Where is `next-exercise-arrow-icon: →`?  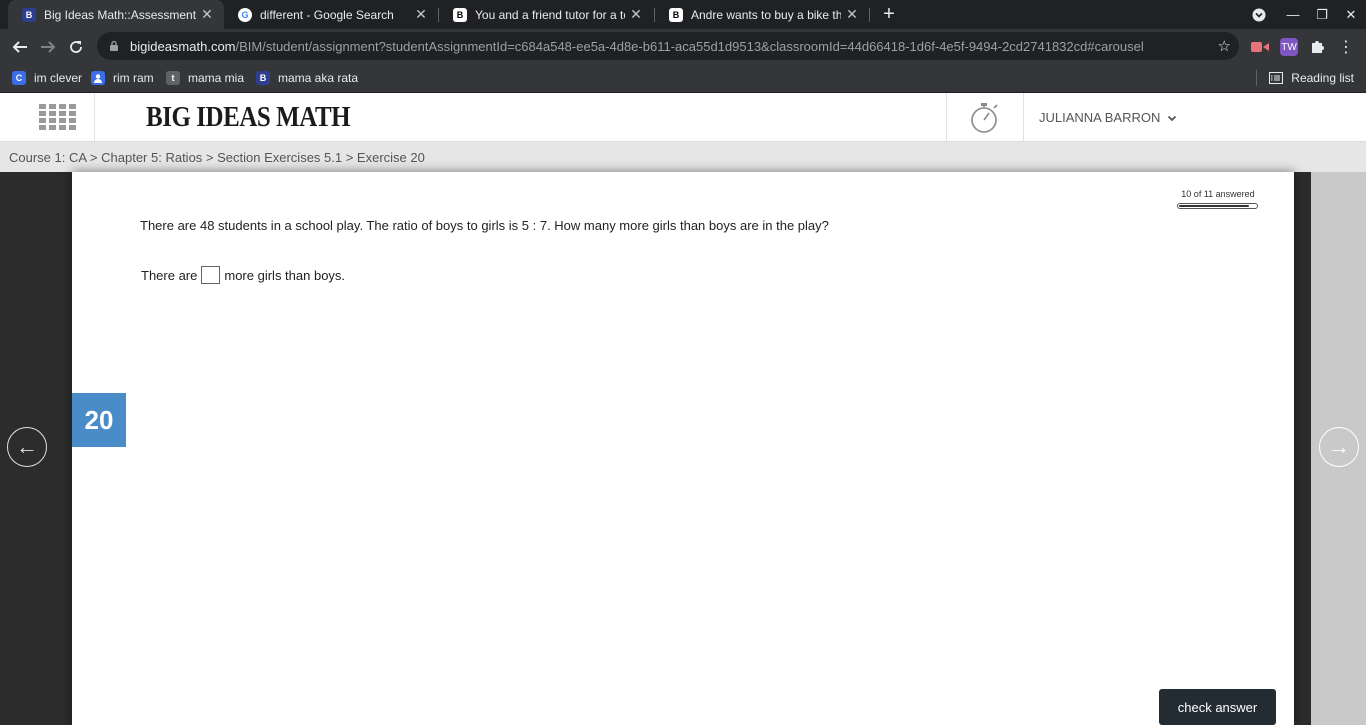 next-exercise-arrow-icon: → is located at coordinates (1339, 447).